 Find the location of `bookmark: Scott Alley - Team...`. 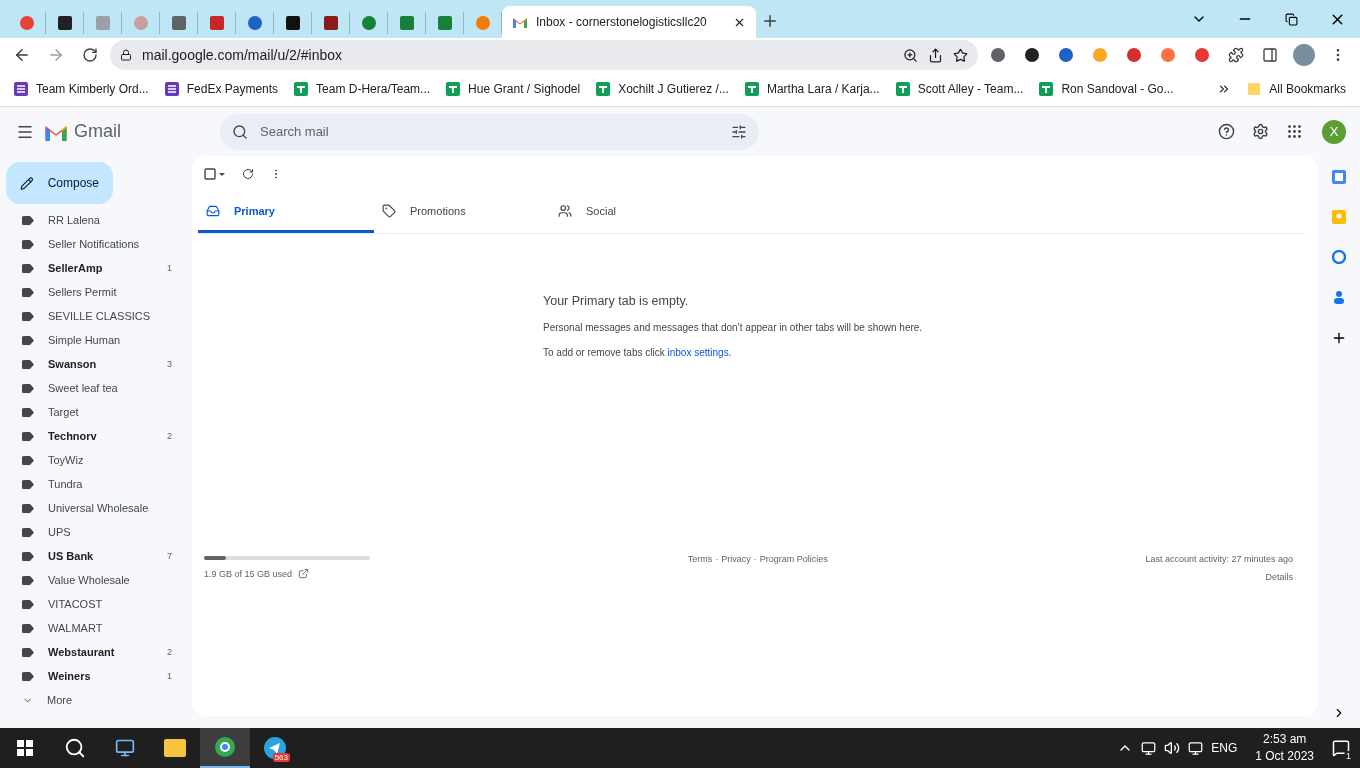

bookmark: Scott Alley - Team... is located at coordinates (959, 89).